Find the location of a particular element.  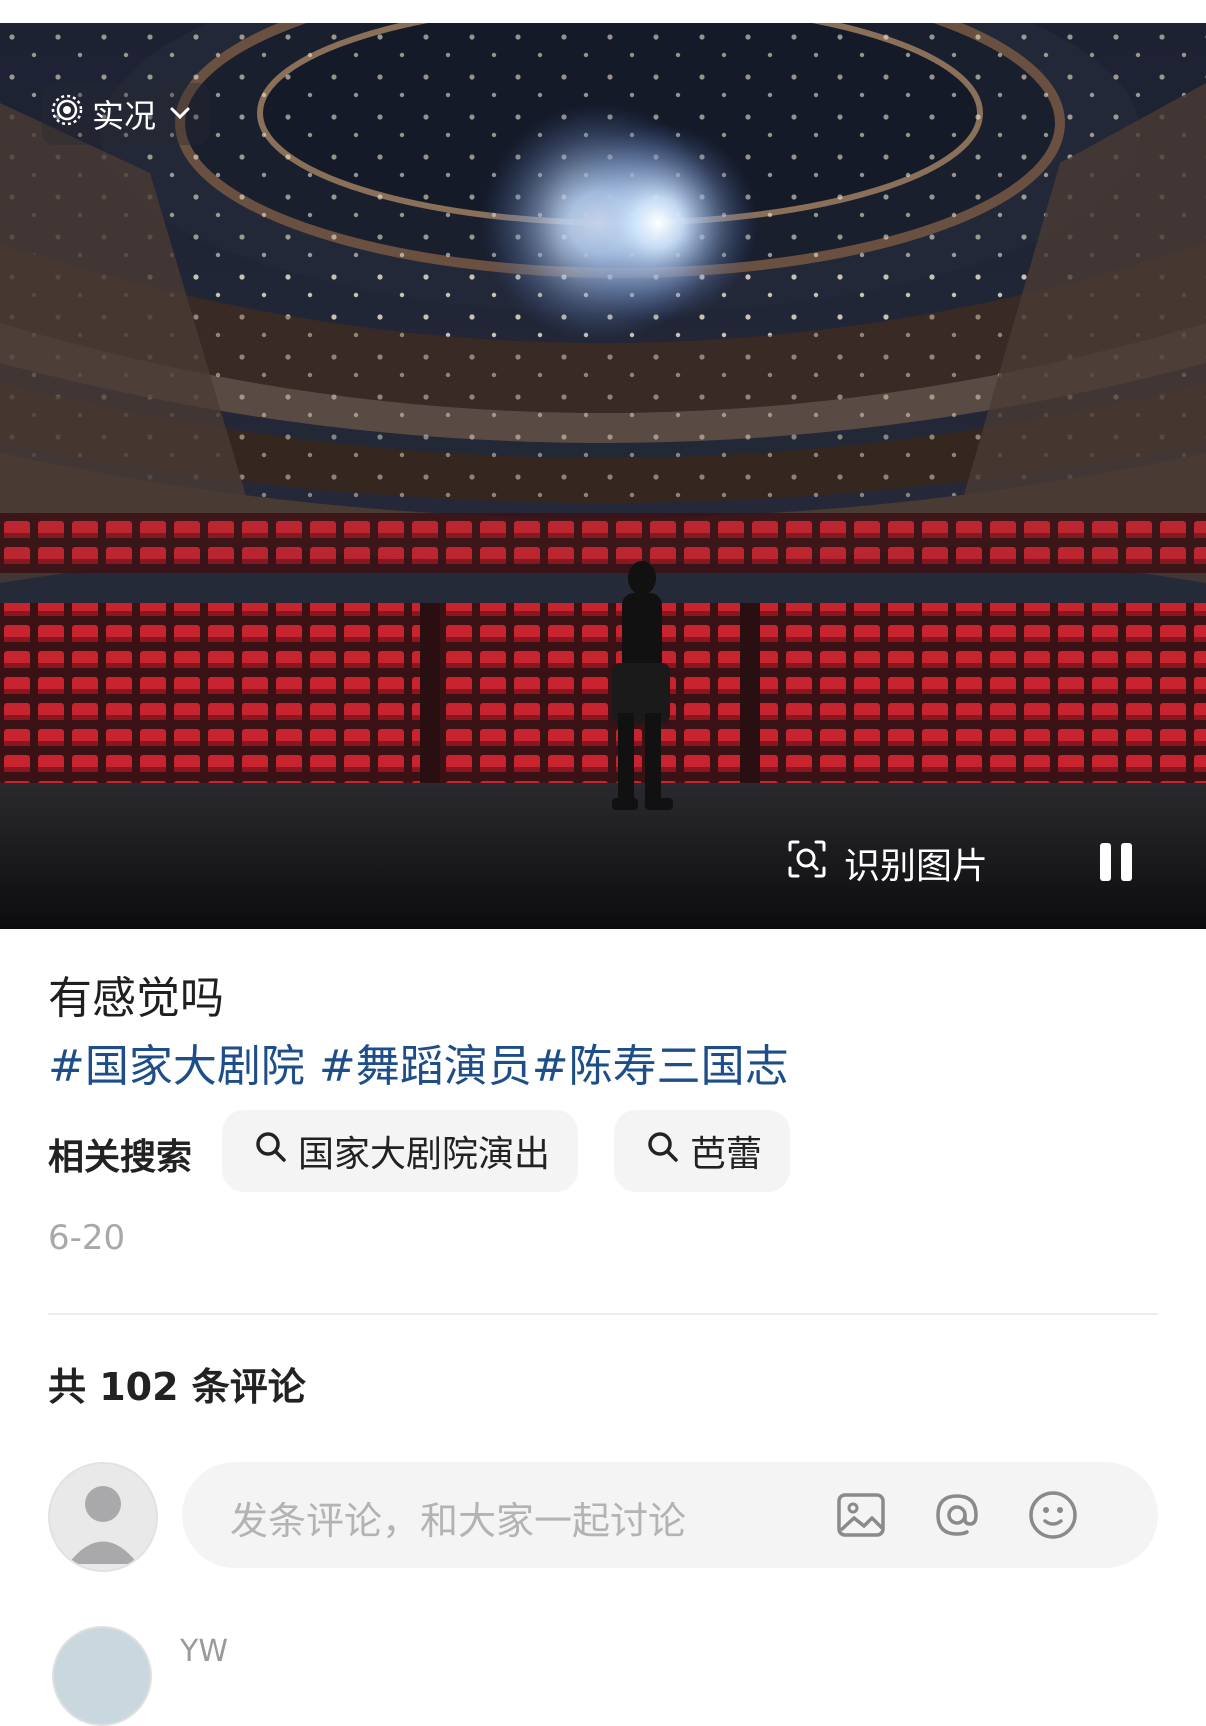

post-title: 有感觉吗 is located at coordinates (136, 998).